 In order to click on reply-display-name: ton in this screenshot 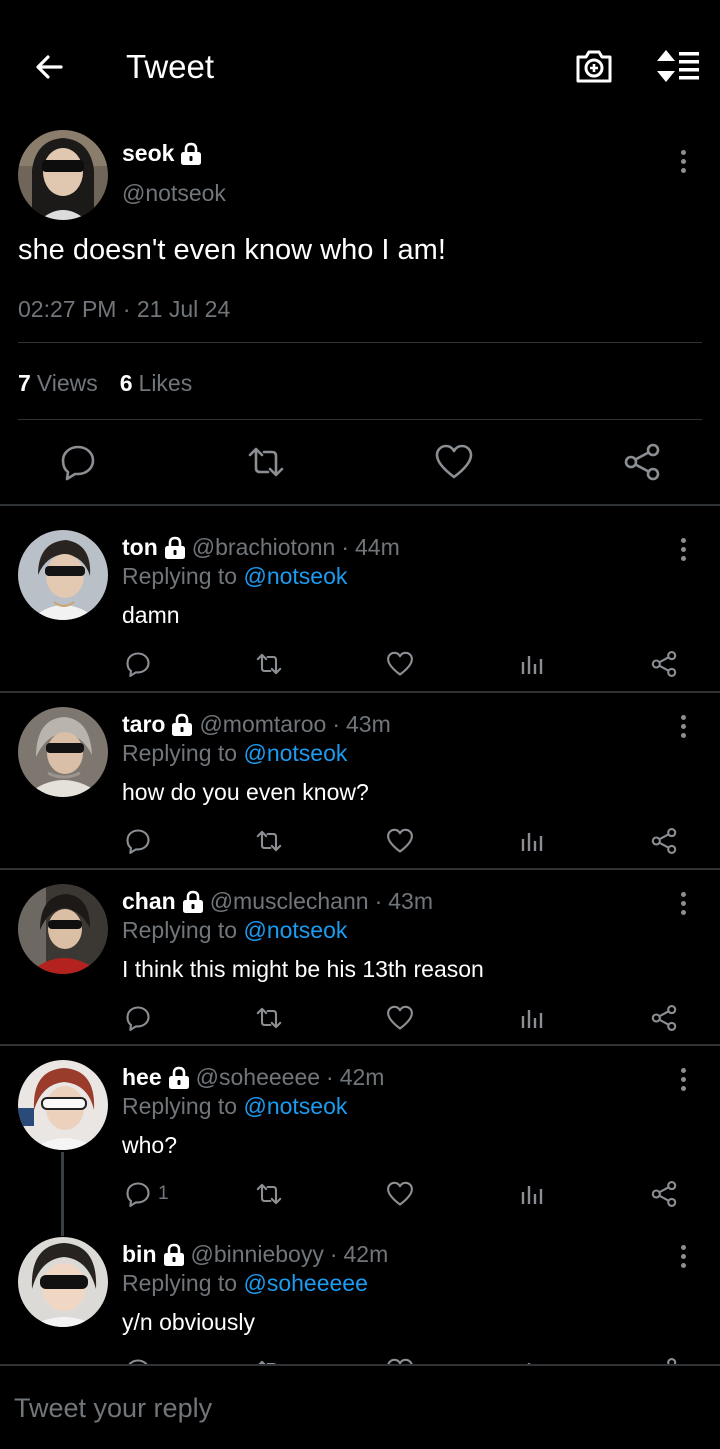, I will do `click(140, 547)`.